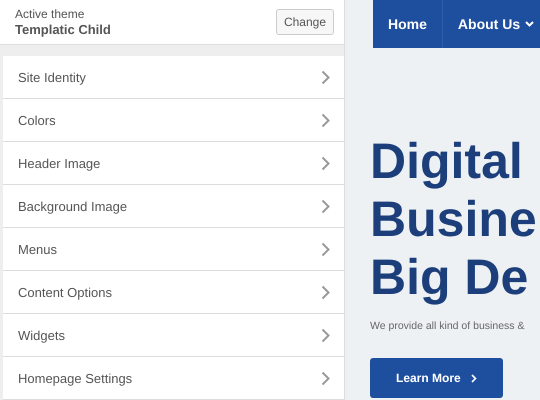 The image size is (540, 400). I want to click on section-item: Colors, so click(173, 120).